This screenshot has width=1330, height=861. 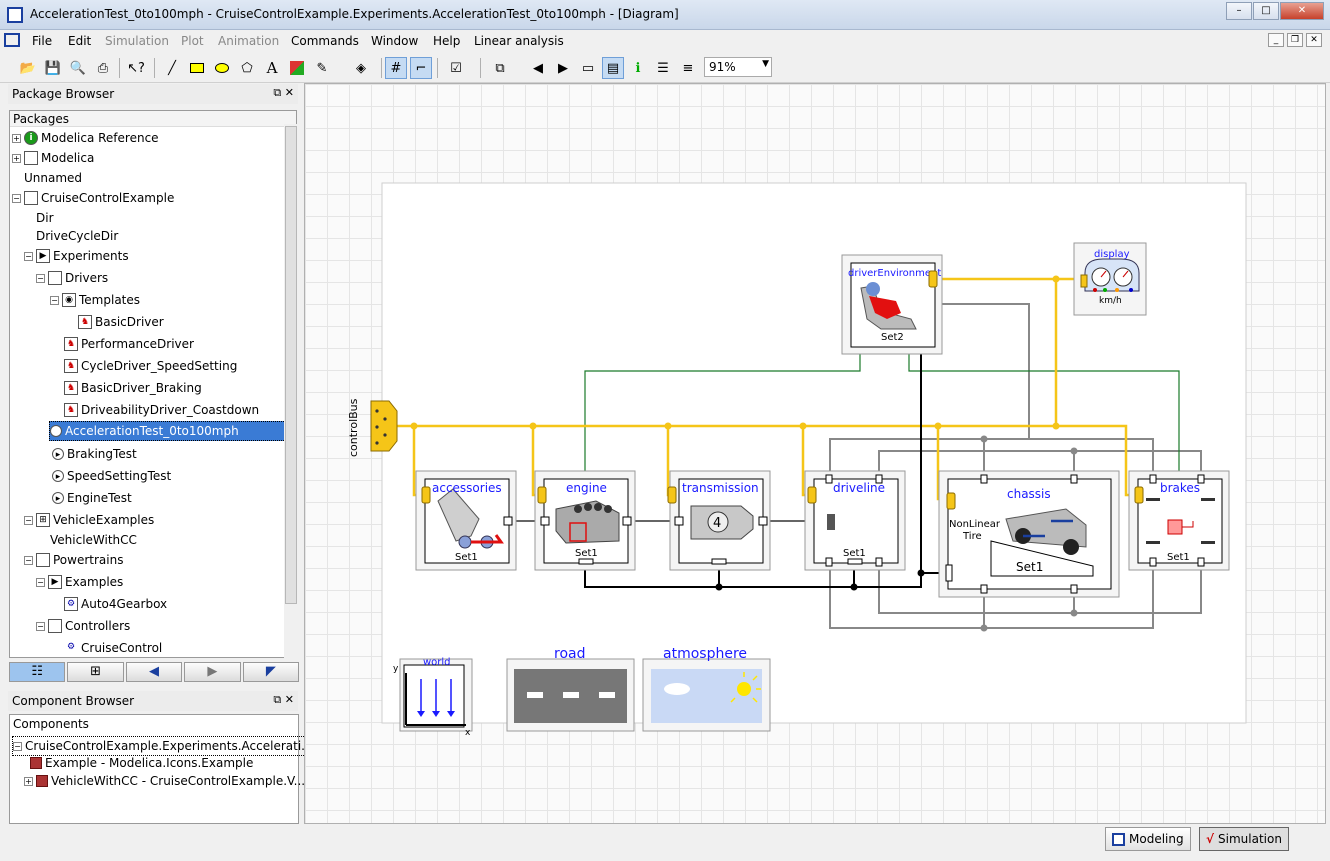 What do you see at coordinates (421, 68) in the screenshot?
I see `connect-mode-icon: ⌐` at bounding box center [421, 68].